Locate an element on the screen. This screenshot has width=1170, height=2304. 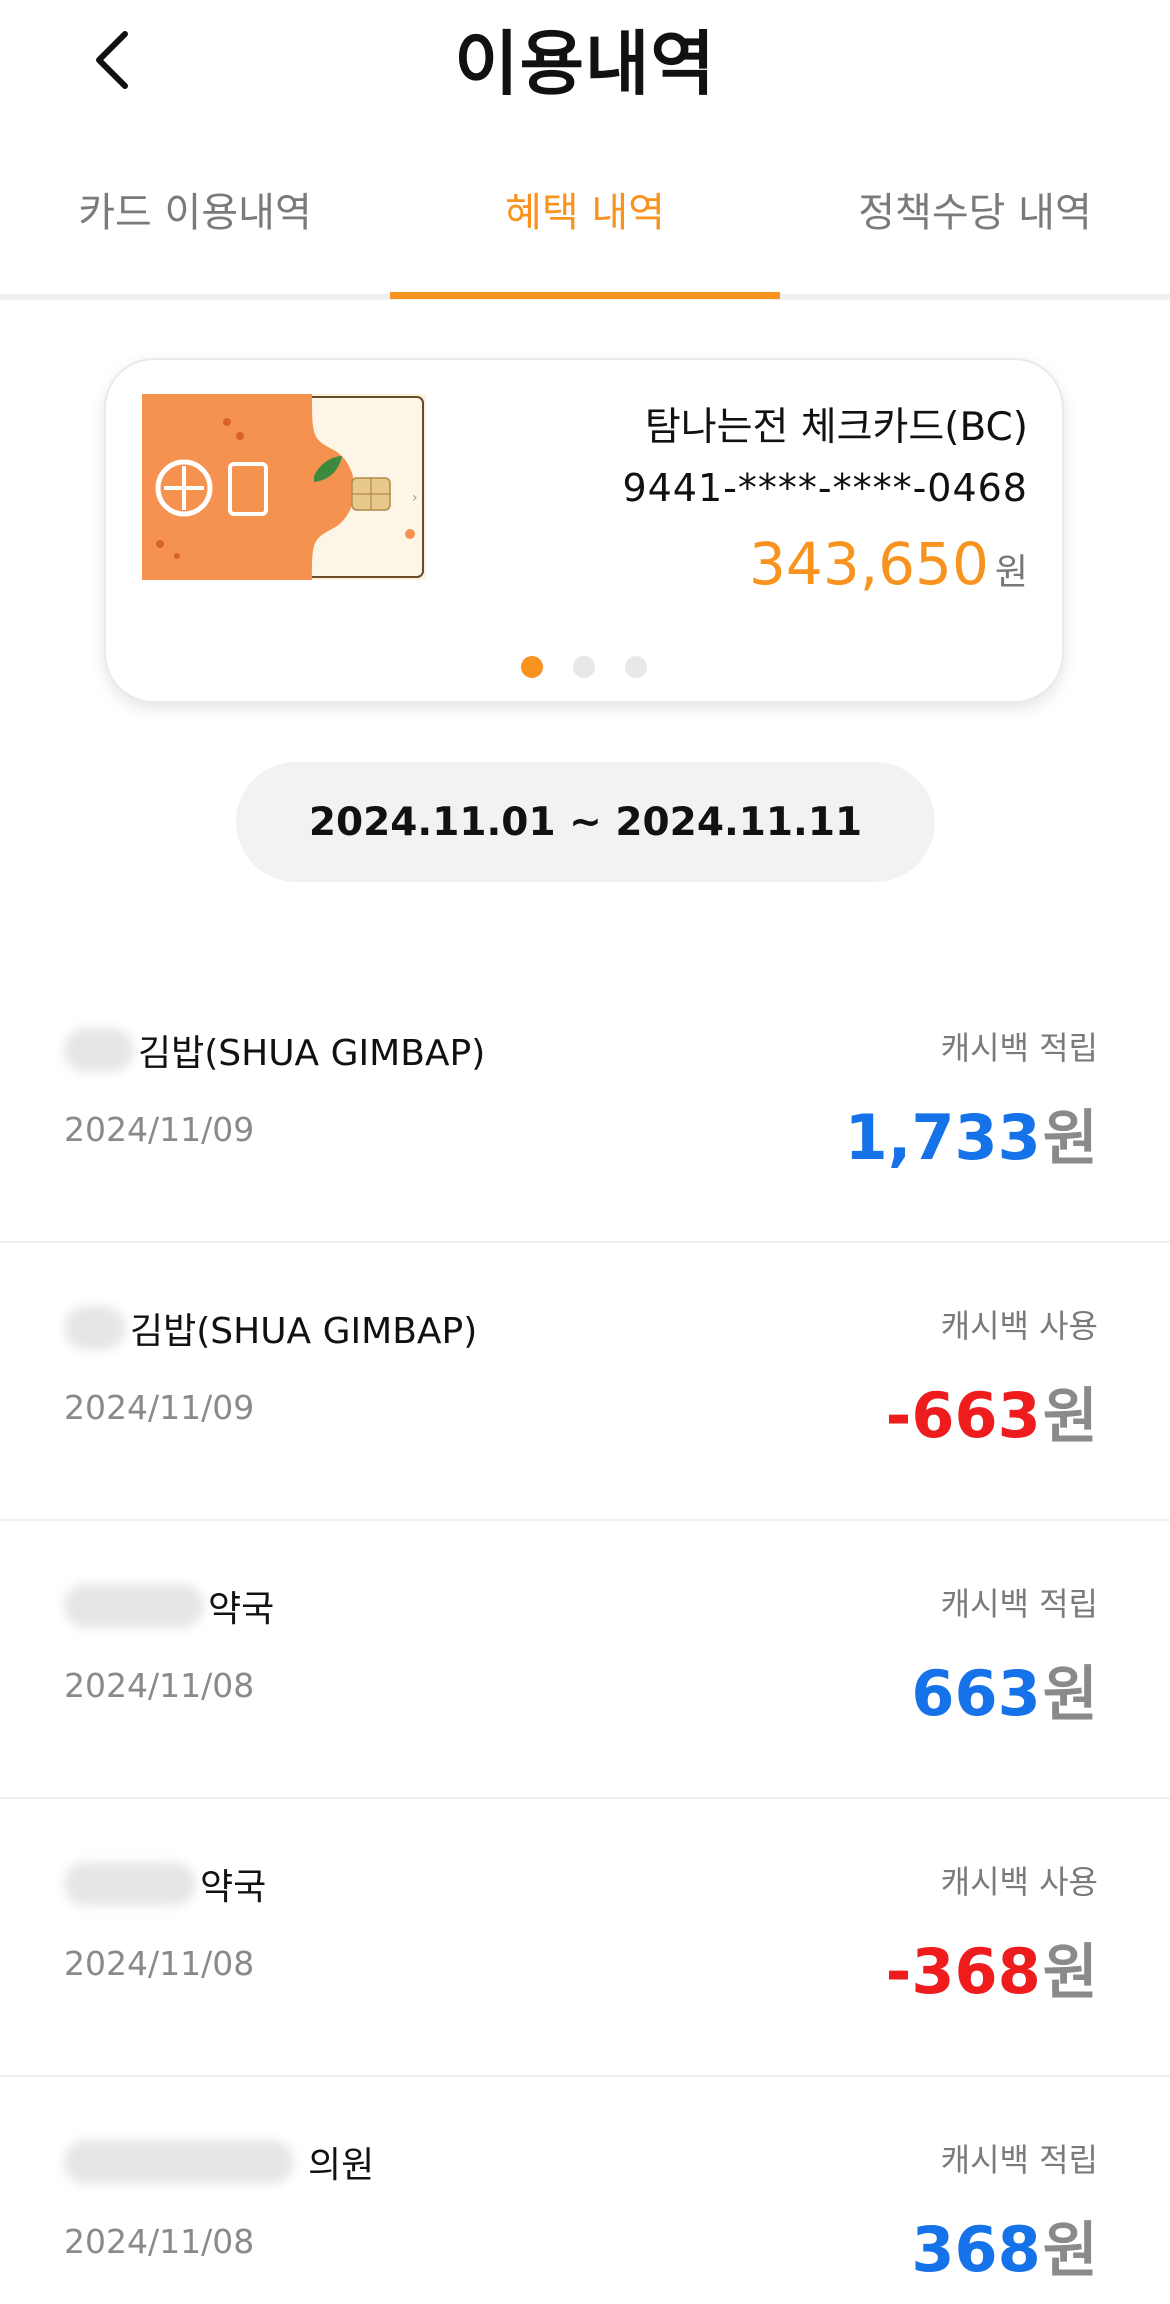
amount-value: 1,733 is located at coordinates (942, 1137).